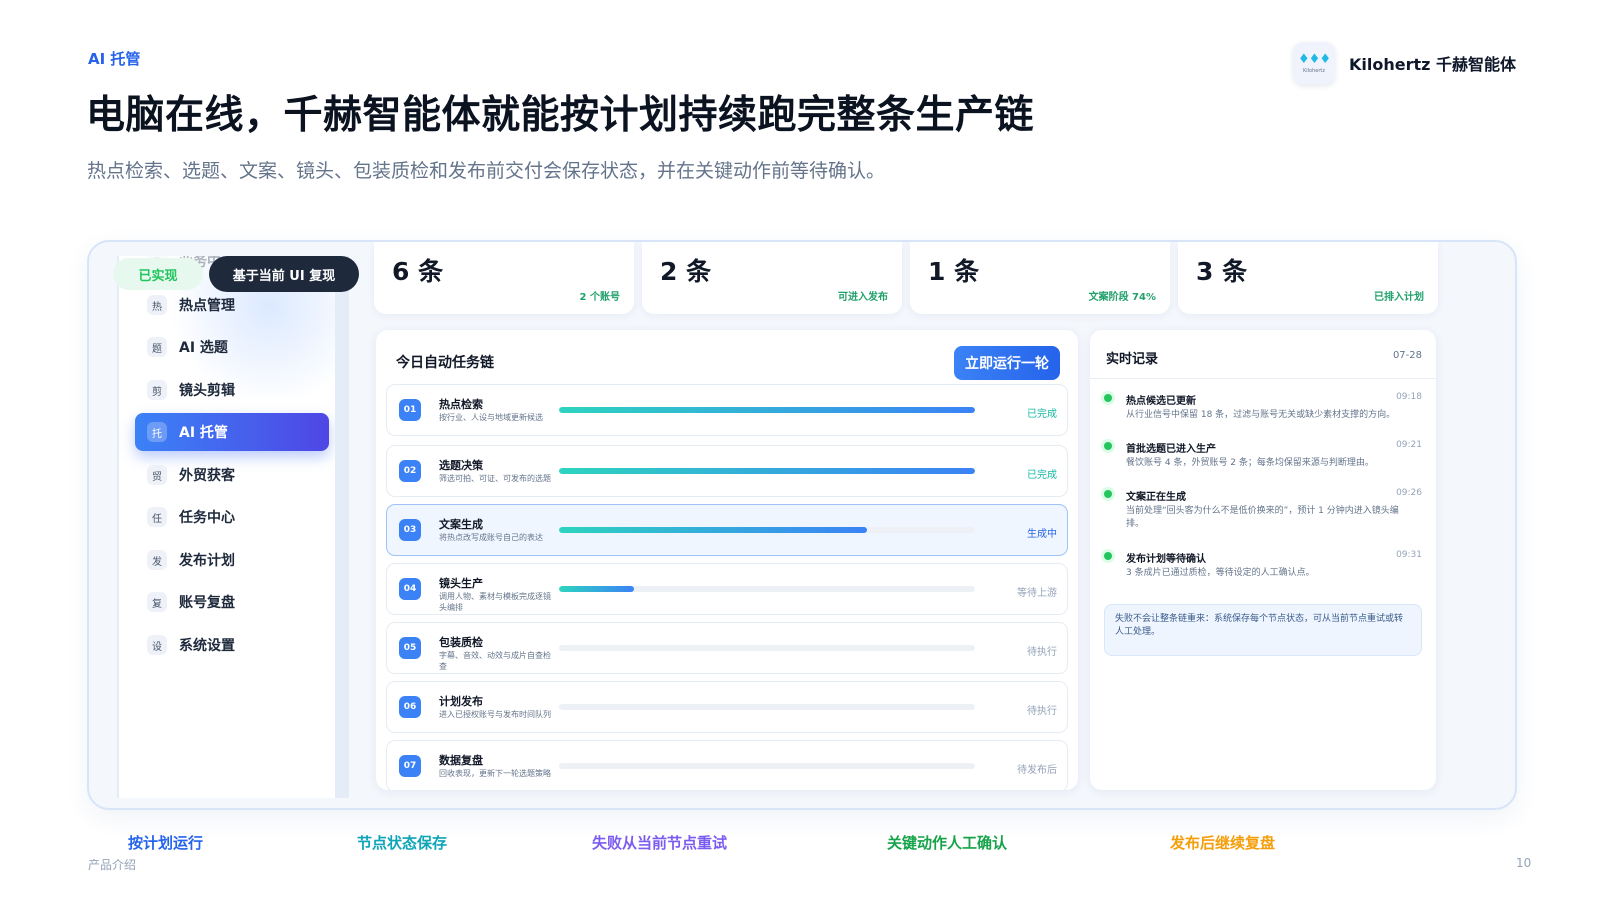 Image resolution: width=1600 pixels, height=900 pixels. I want to click on entry-description: 从行业信号中保留 18 条，过滤与账号无关或缺少素材支撑的方向。, so click(1261, 415).